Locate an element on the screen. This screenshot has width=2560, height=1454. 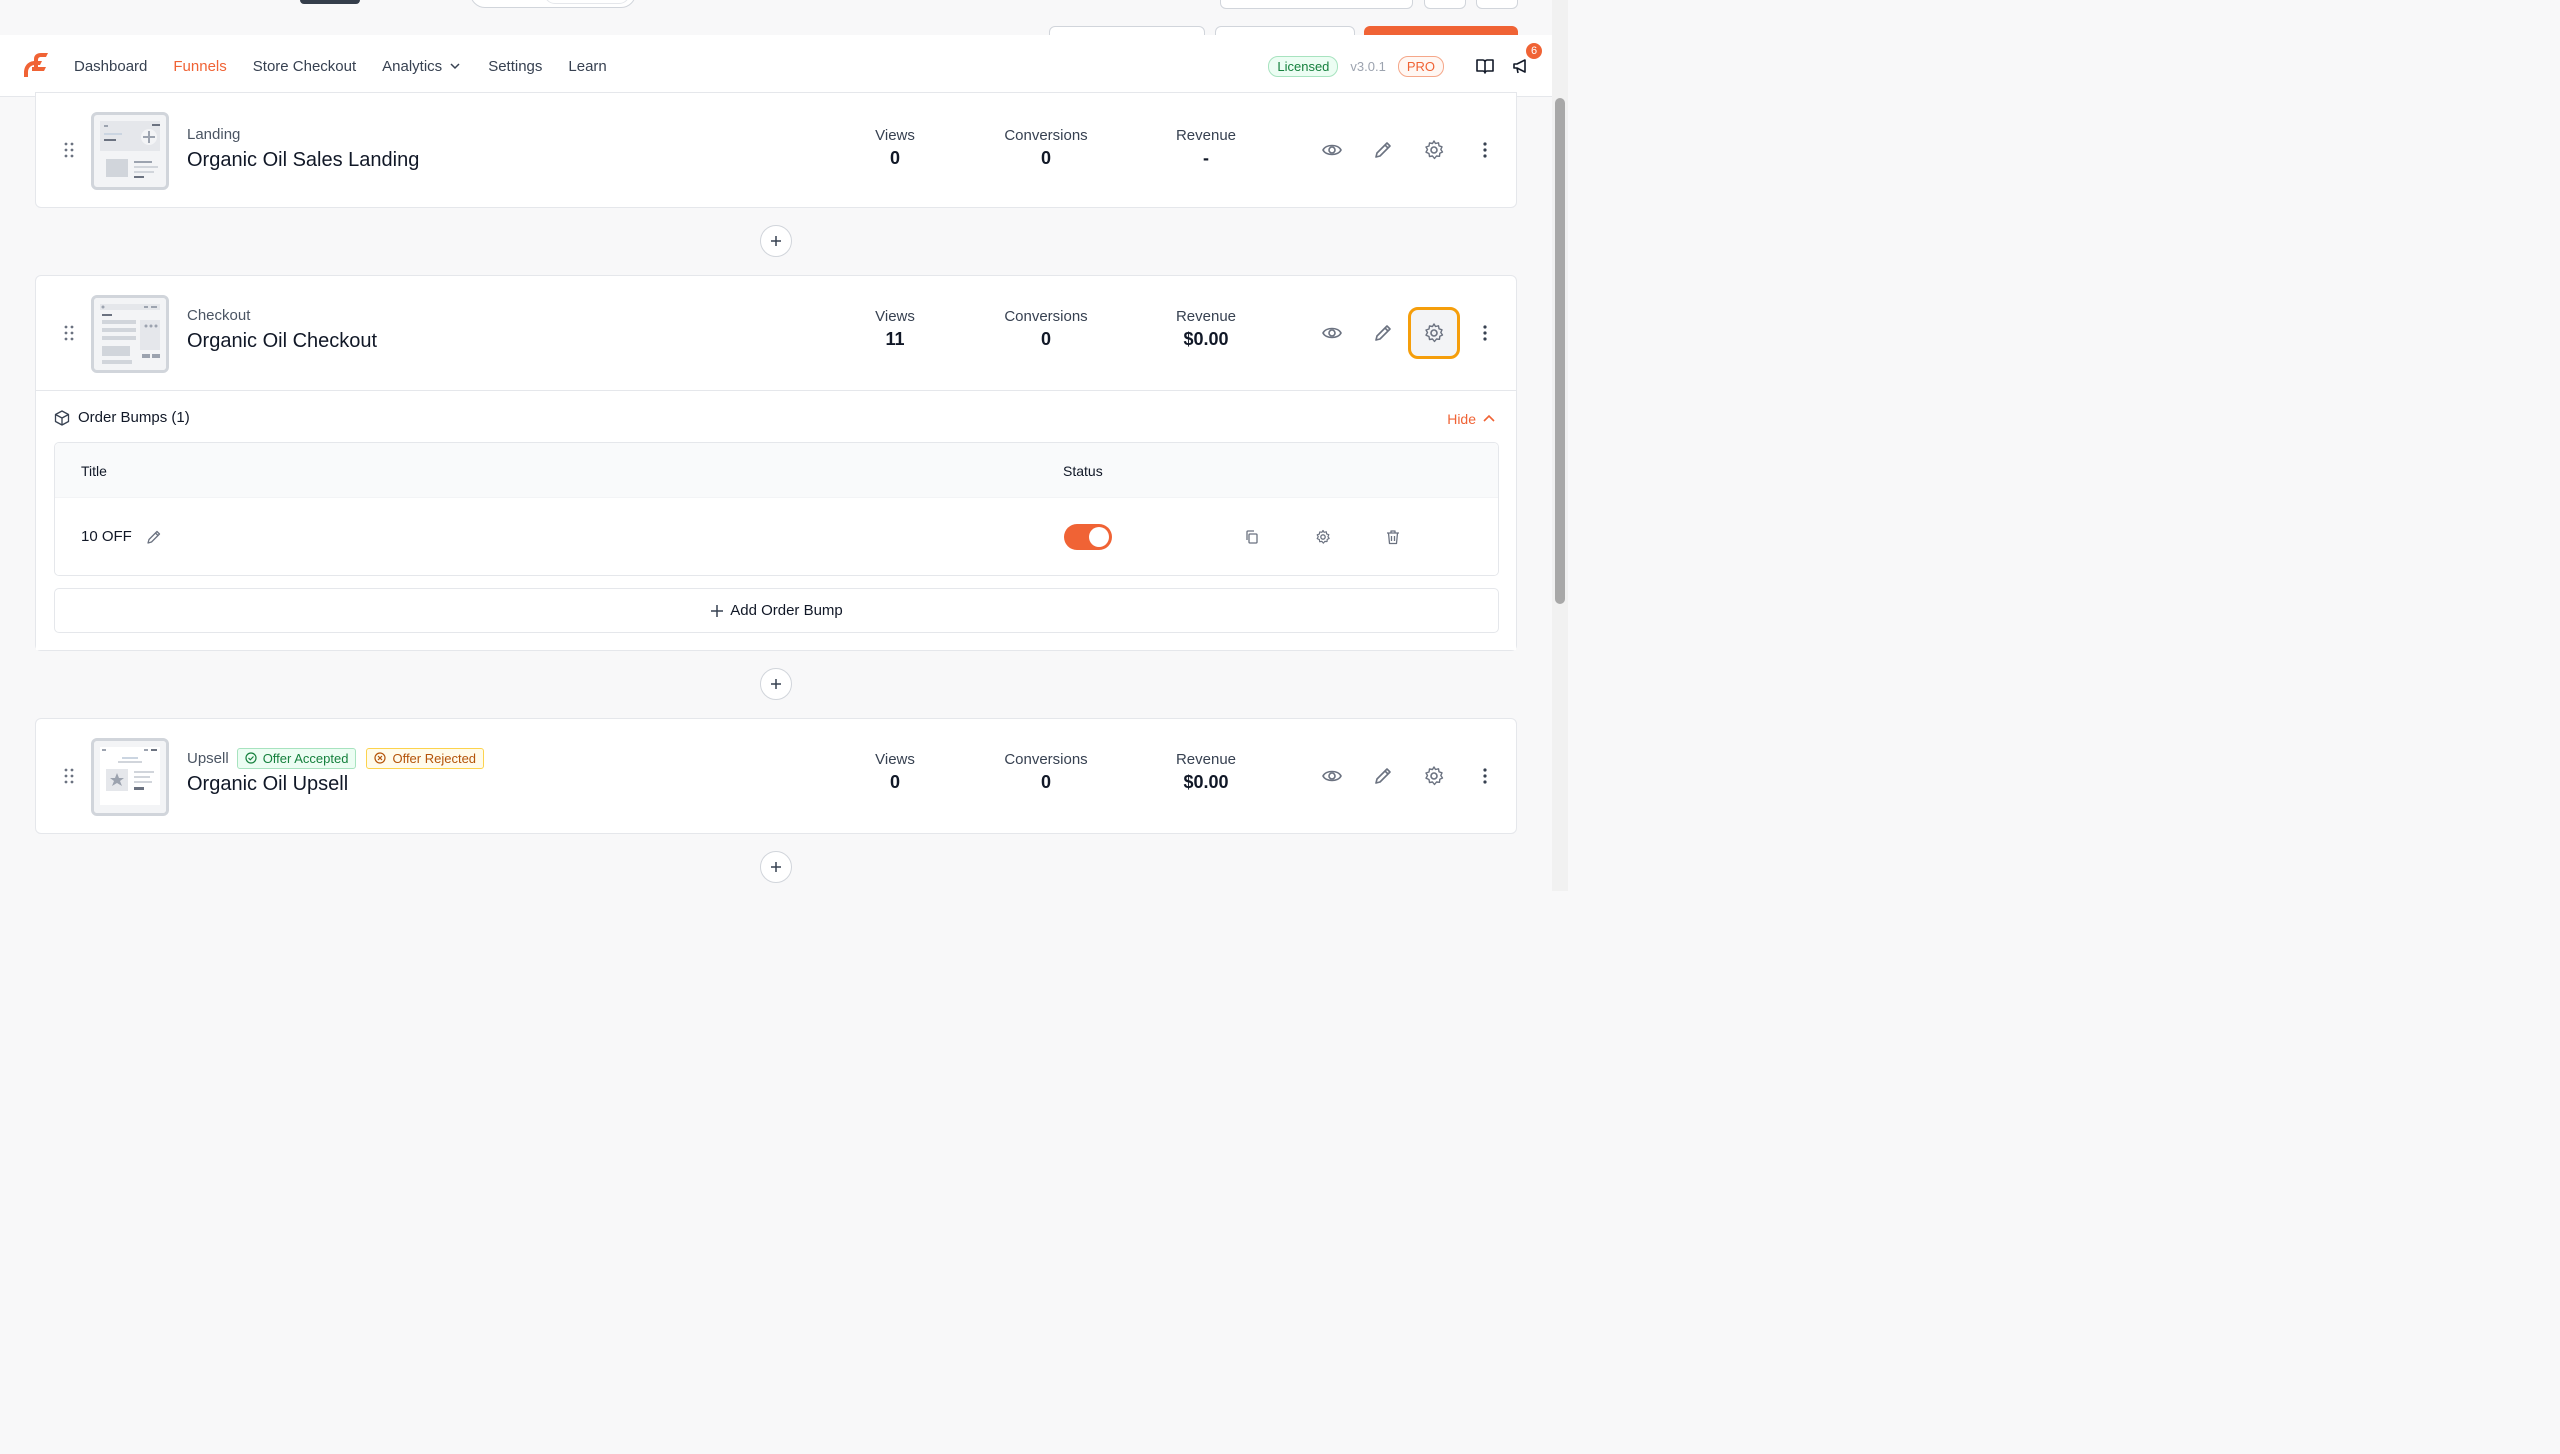
column-status-header: Status is located at coordinates (1083, 471).